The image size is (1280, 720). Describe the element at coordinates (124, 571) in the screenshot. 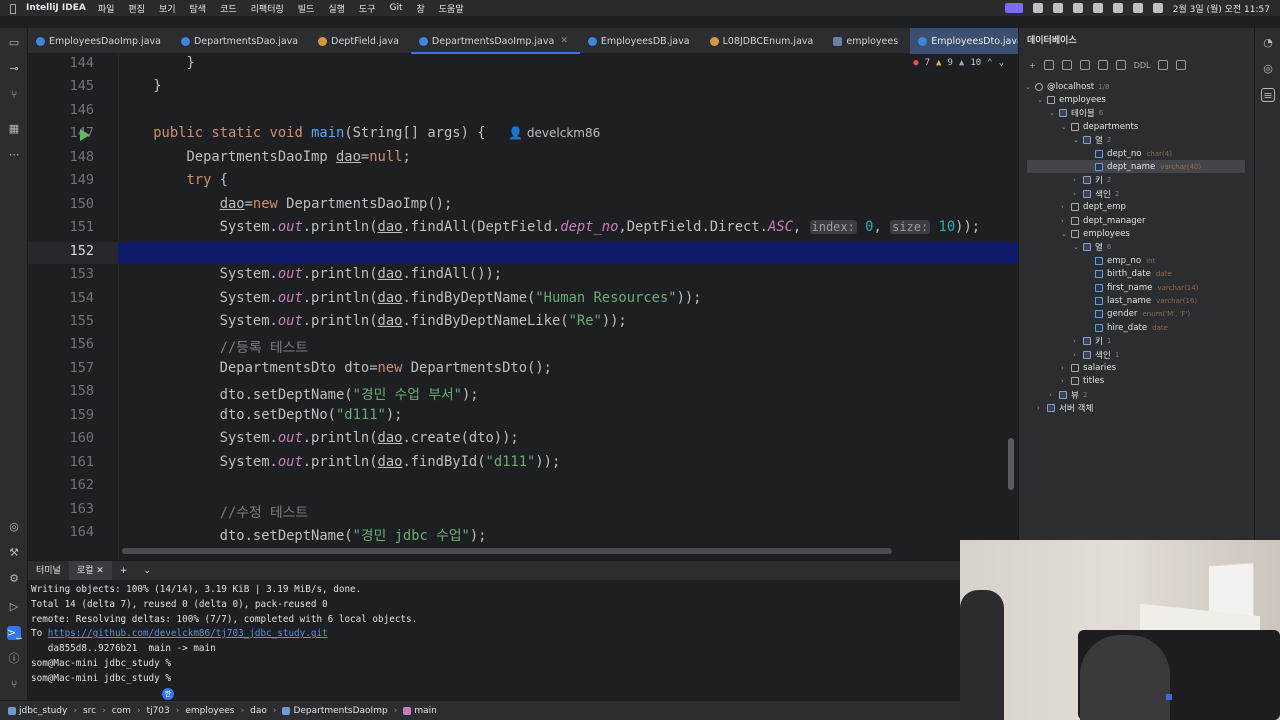

I see `new-terminal-button: +` at that location.